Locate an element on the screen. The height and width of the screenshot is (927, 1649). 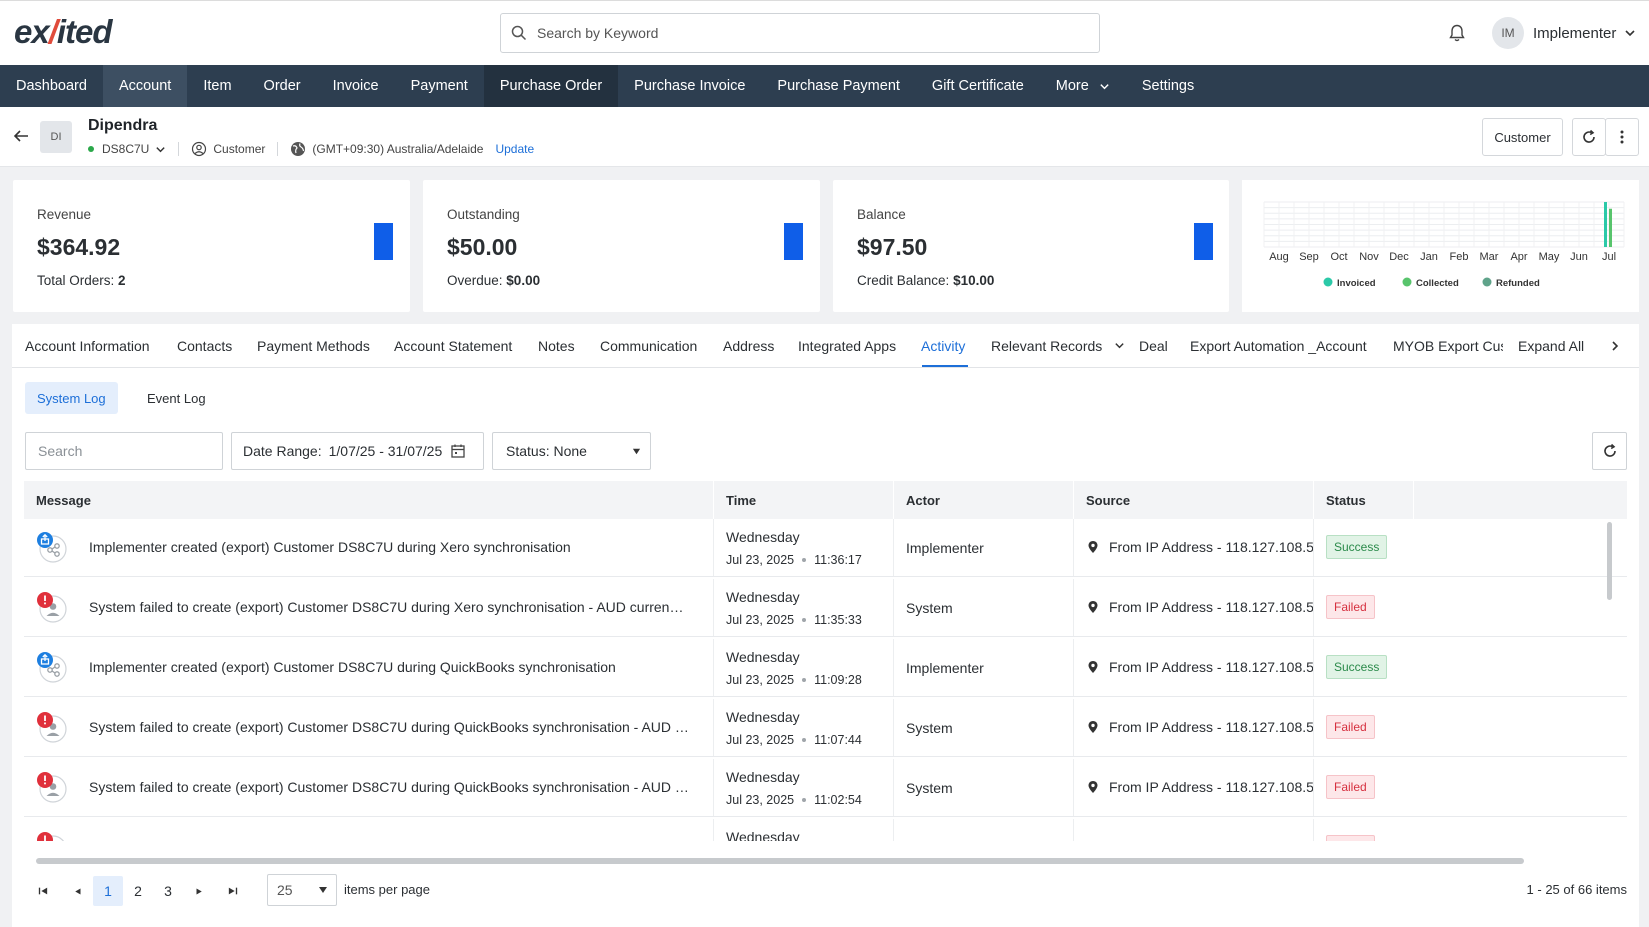
tab-account-information: Account Information is located at coordinates (87, 346).